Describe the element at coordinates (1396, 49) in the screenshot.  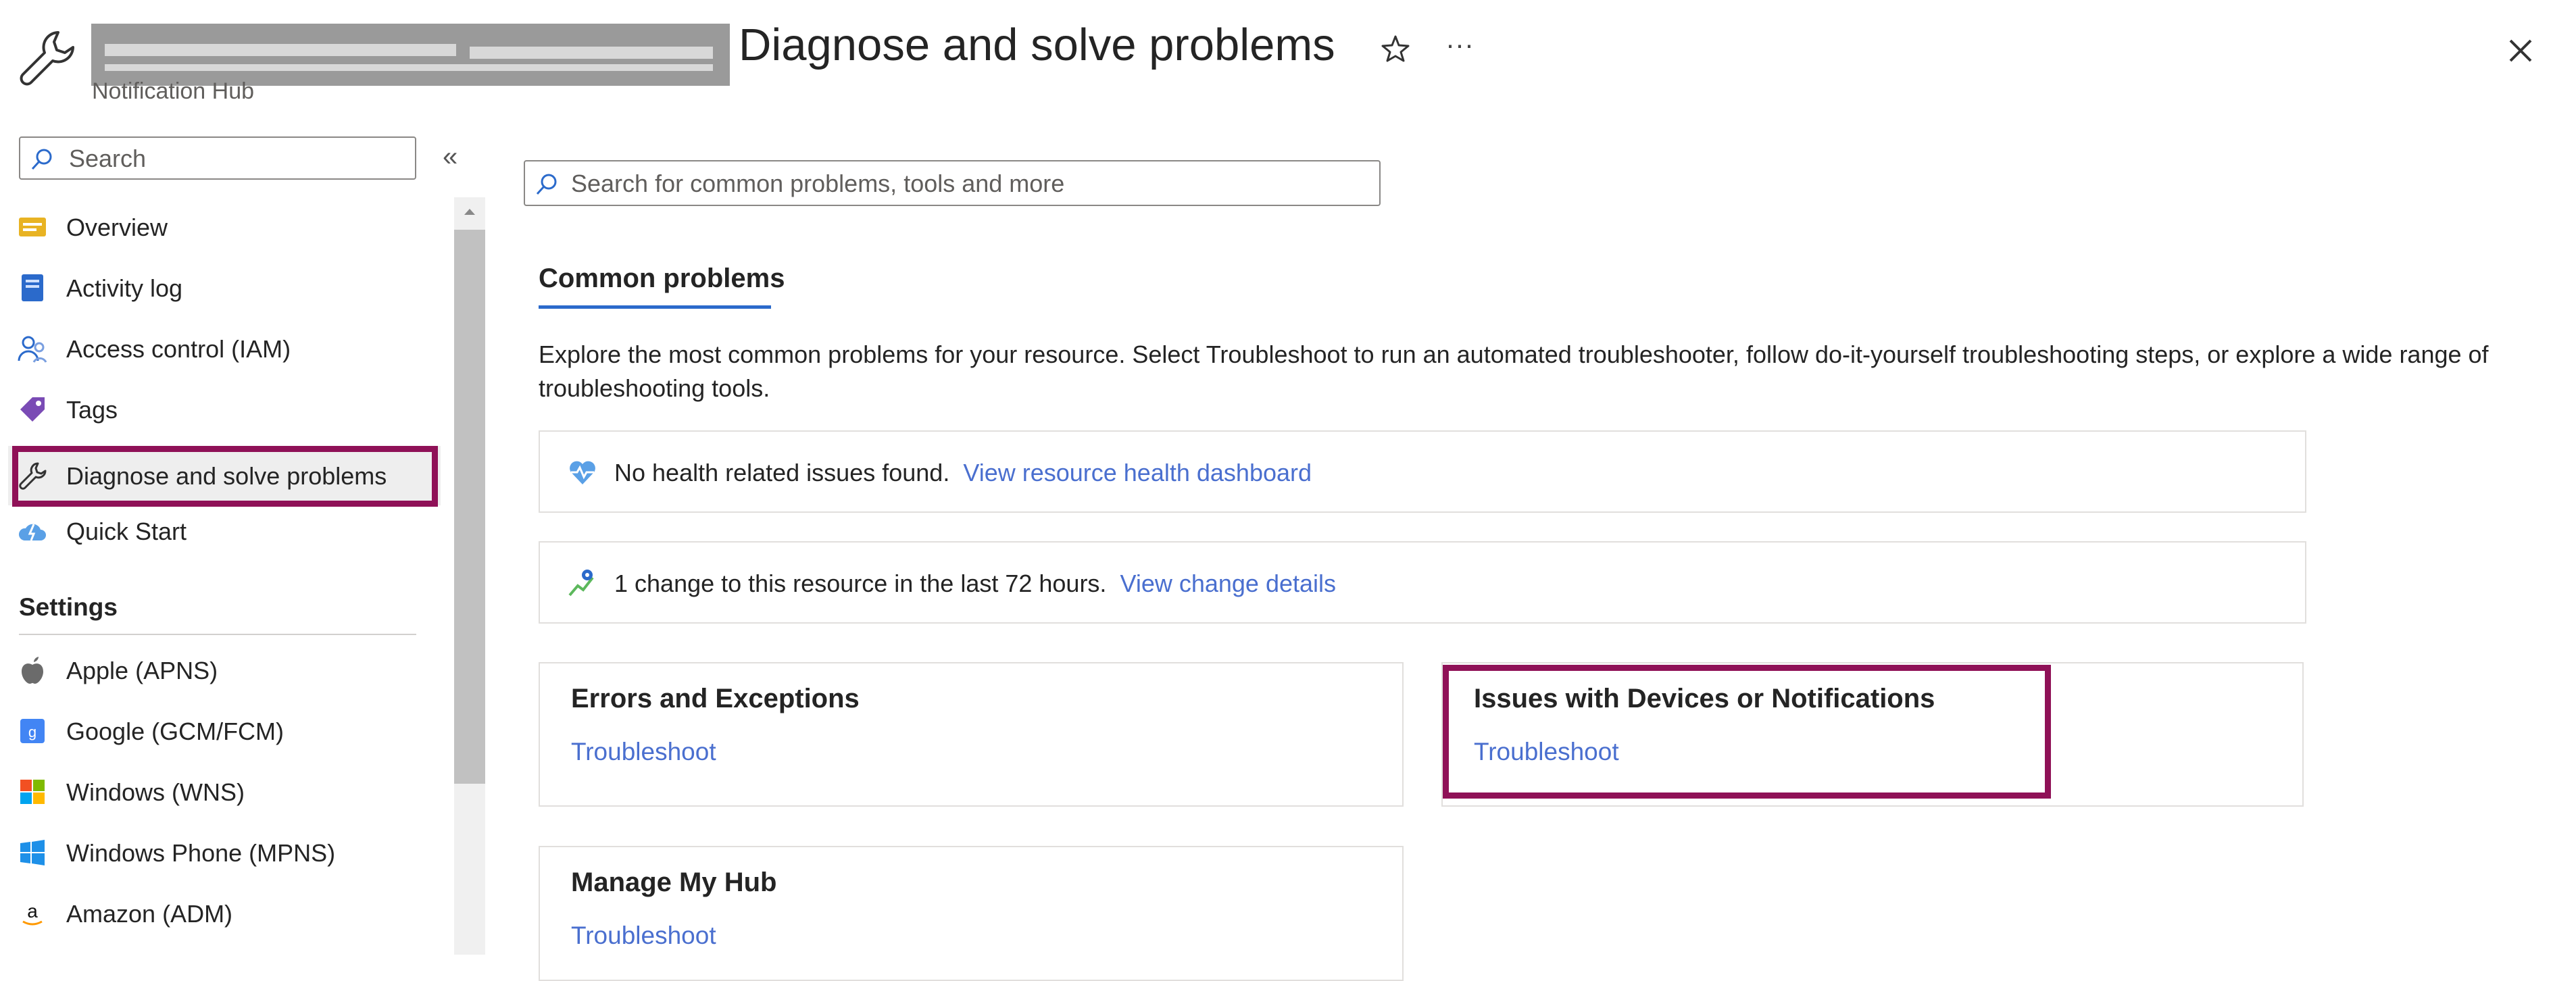
I see `favorite-star-icon` at that location.